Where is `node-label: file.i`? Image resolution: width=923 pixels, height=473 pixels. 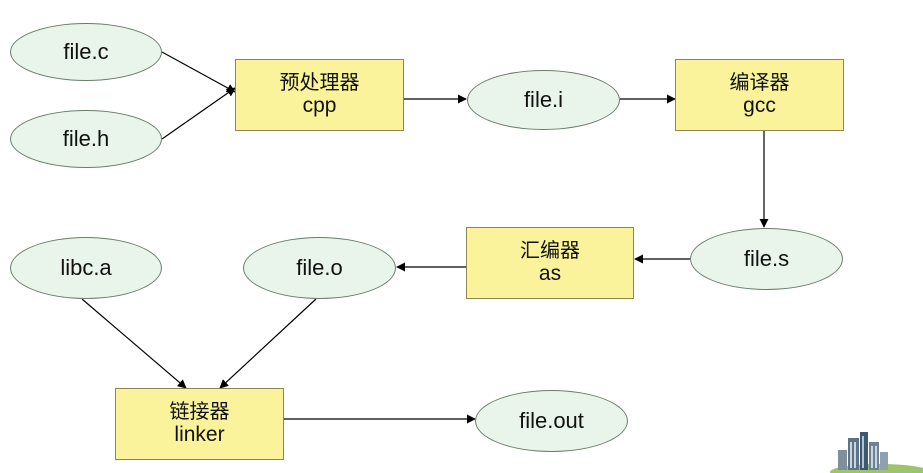
node-label: file.i is located at coordinates (543, 100).